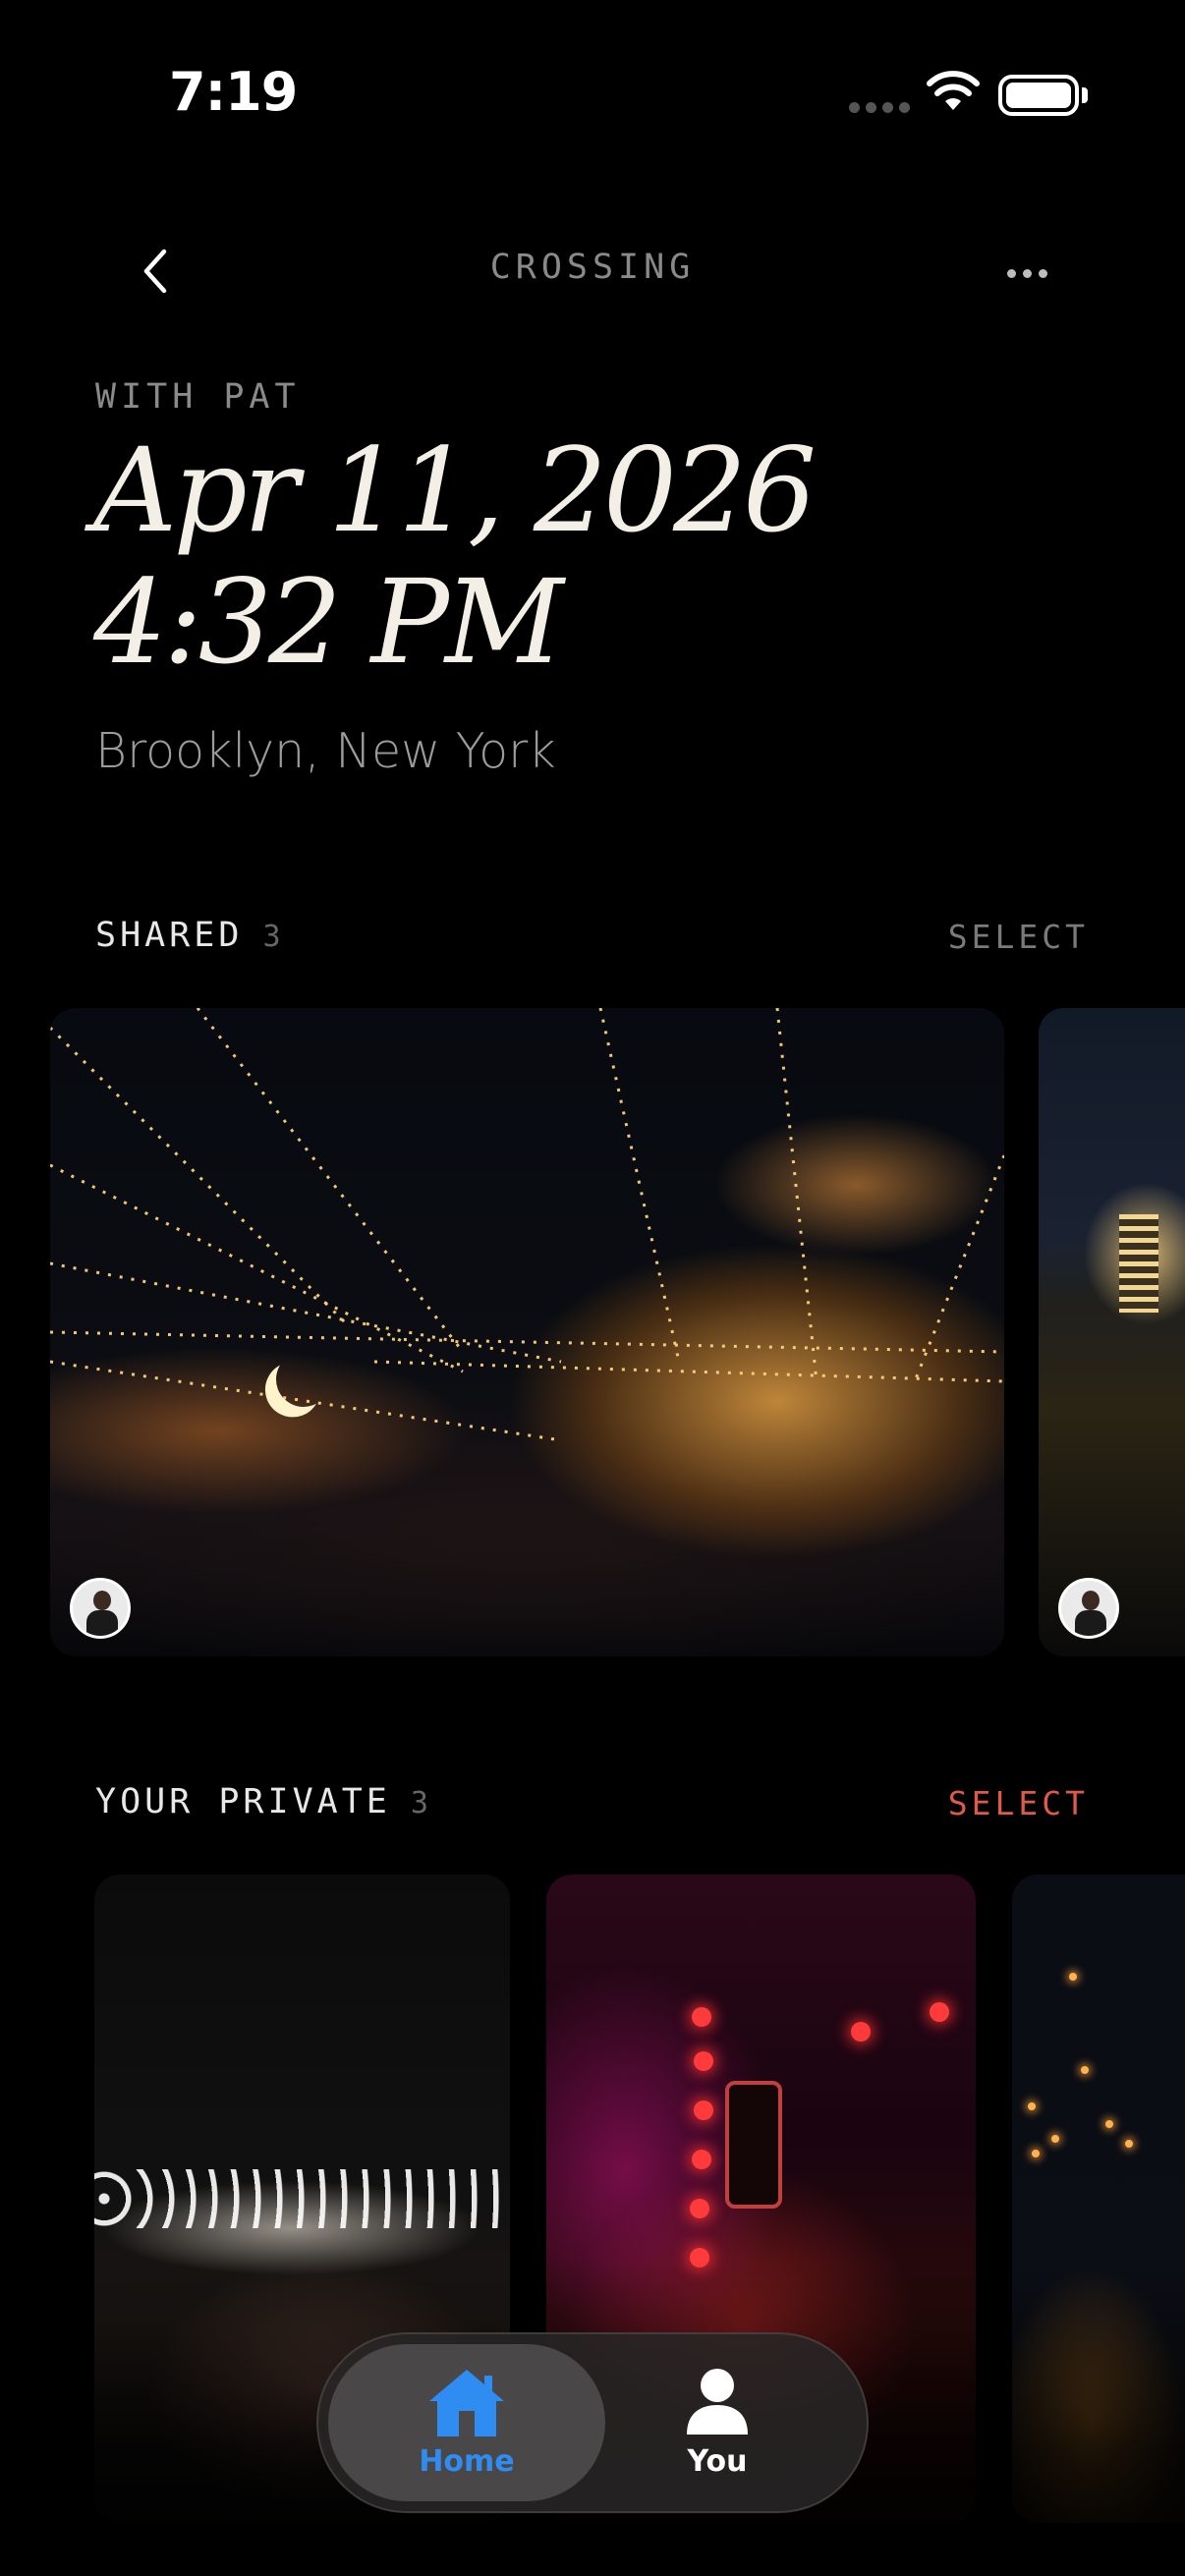 The image size is (1185, 2576). What do you see at coordinates (1026, 273) in the screenshot?
I see `more-options-button` at bounding box center [1026, 273].